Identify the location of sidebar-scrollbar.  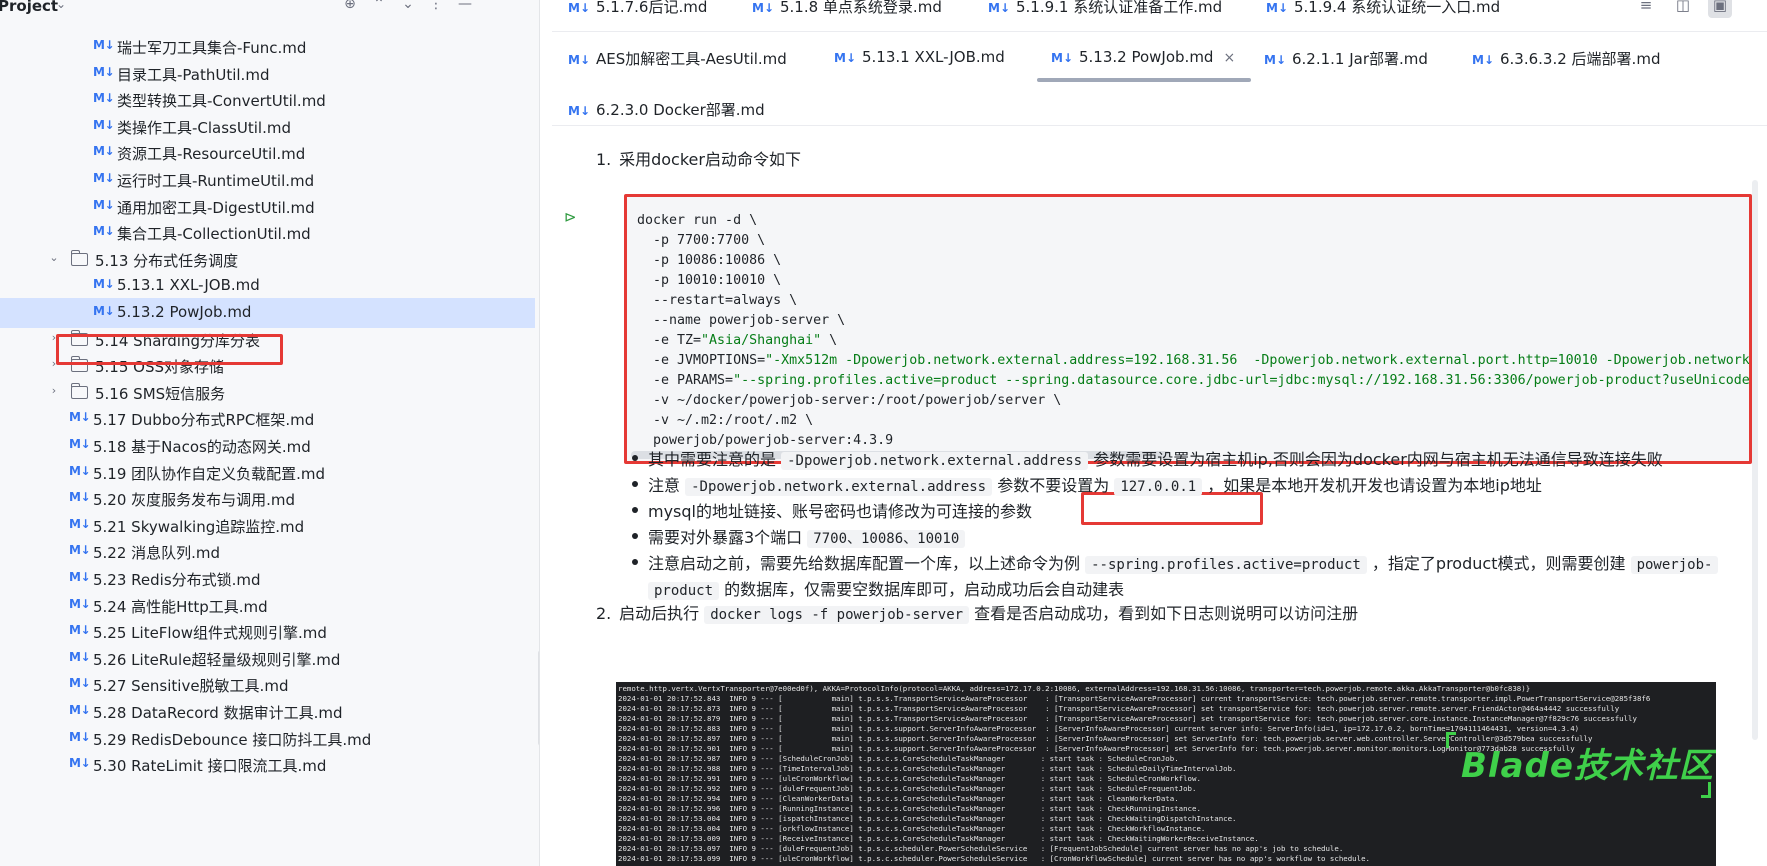
(538, 698).